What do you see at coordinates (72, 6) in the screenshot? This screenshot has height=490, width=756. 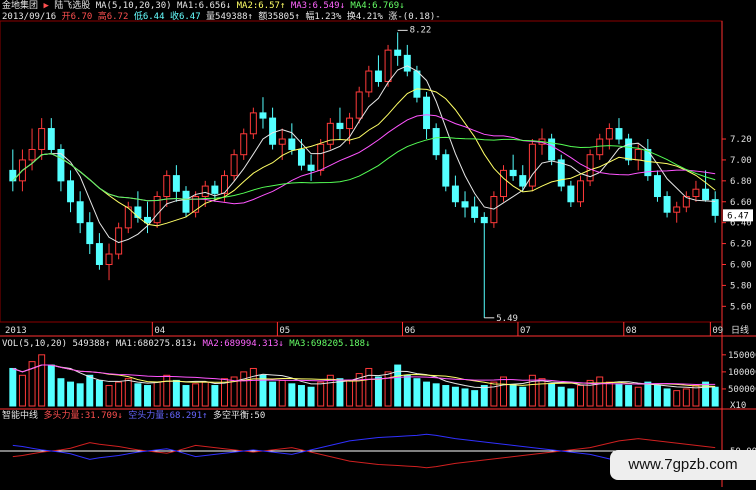 I see `tab-label: 陆飞选股` at bounding box center [72, 6].